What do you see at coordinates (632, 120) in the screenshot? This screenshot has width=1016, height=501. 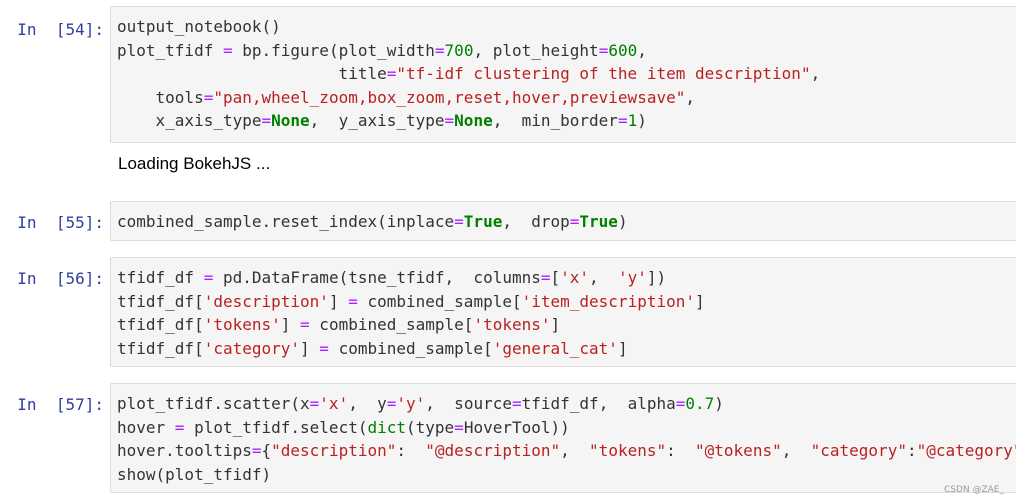 I see `code-token: 1` at bounding box center [632, 120].